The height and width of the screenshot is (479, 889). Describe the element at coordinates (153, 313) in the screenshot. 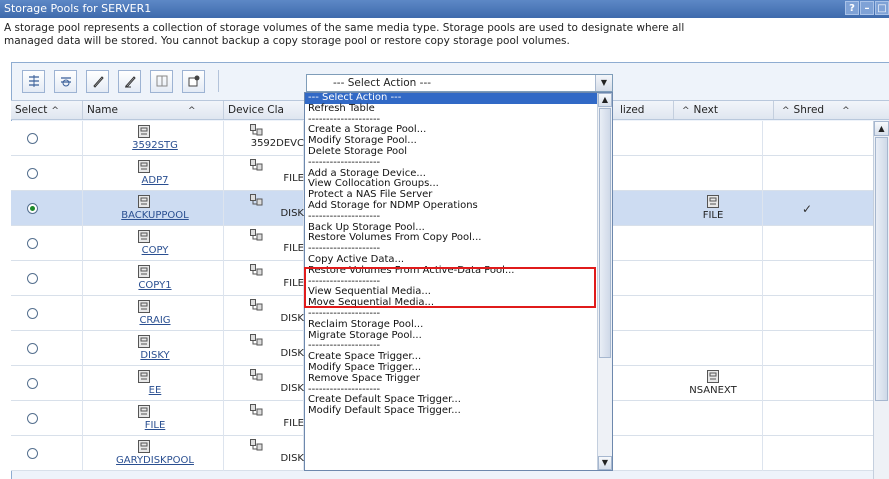

I see `name-cell: CRAIG` at that location.